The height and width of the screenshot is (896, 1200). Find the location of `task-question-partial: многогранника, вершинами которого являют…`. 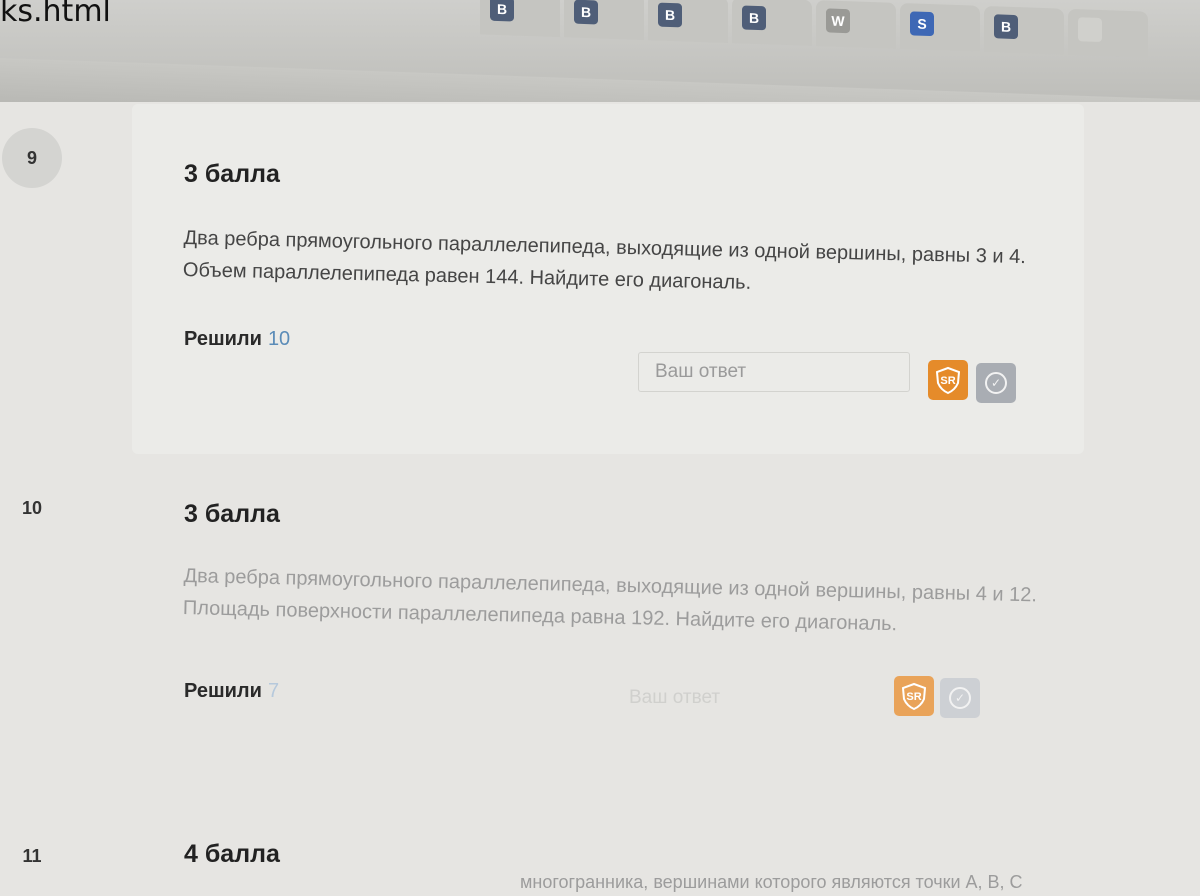

task-question-partial: многогранника, вершинами которого являют… is located at coordinates (771, 882).